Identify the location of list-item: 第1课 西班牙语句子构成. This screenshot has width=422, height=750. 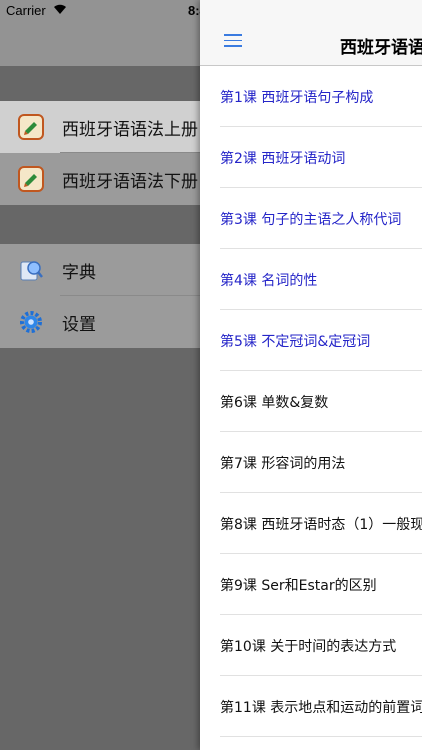
(311, 96).